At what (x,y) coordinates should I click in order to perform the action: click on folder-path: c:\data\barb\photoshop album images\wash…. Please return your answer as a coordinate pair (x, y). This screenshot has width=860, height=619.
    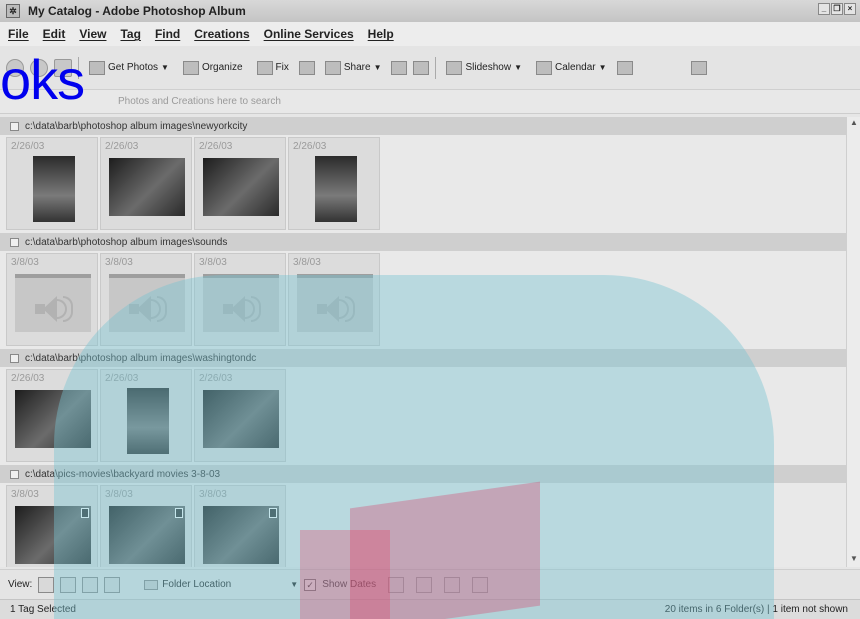
    Looking at the image, I should click on (141, 358).